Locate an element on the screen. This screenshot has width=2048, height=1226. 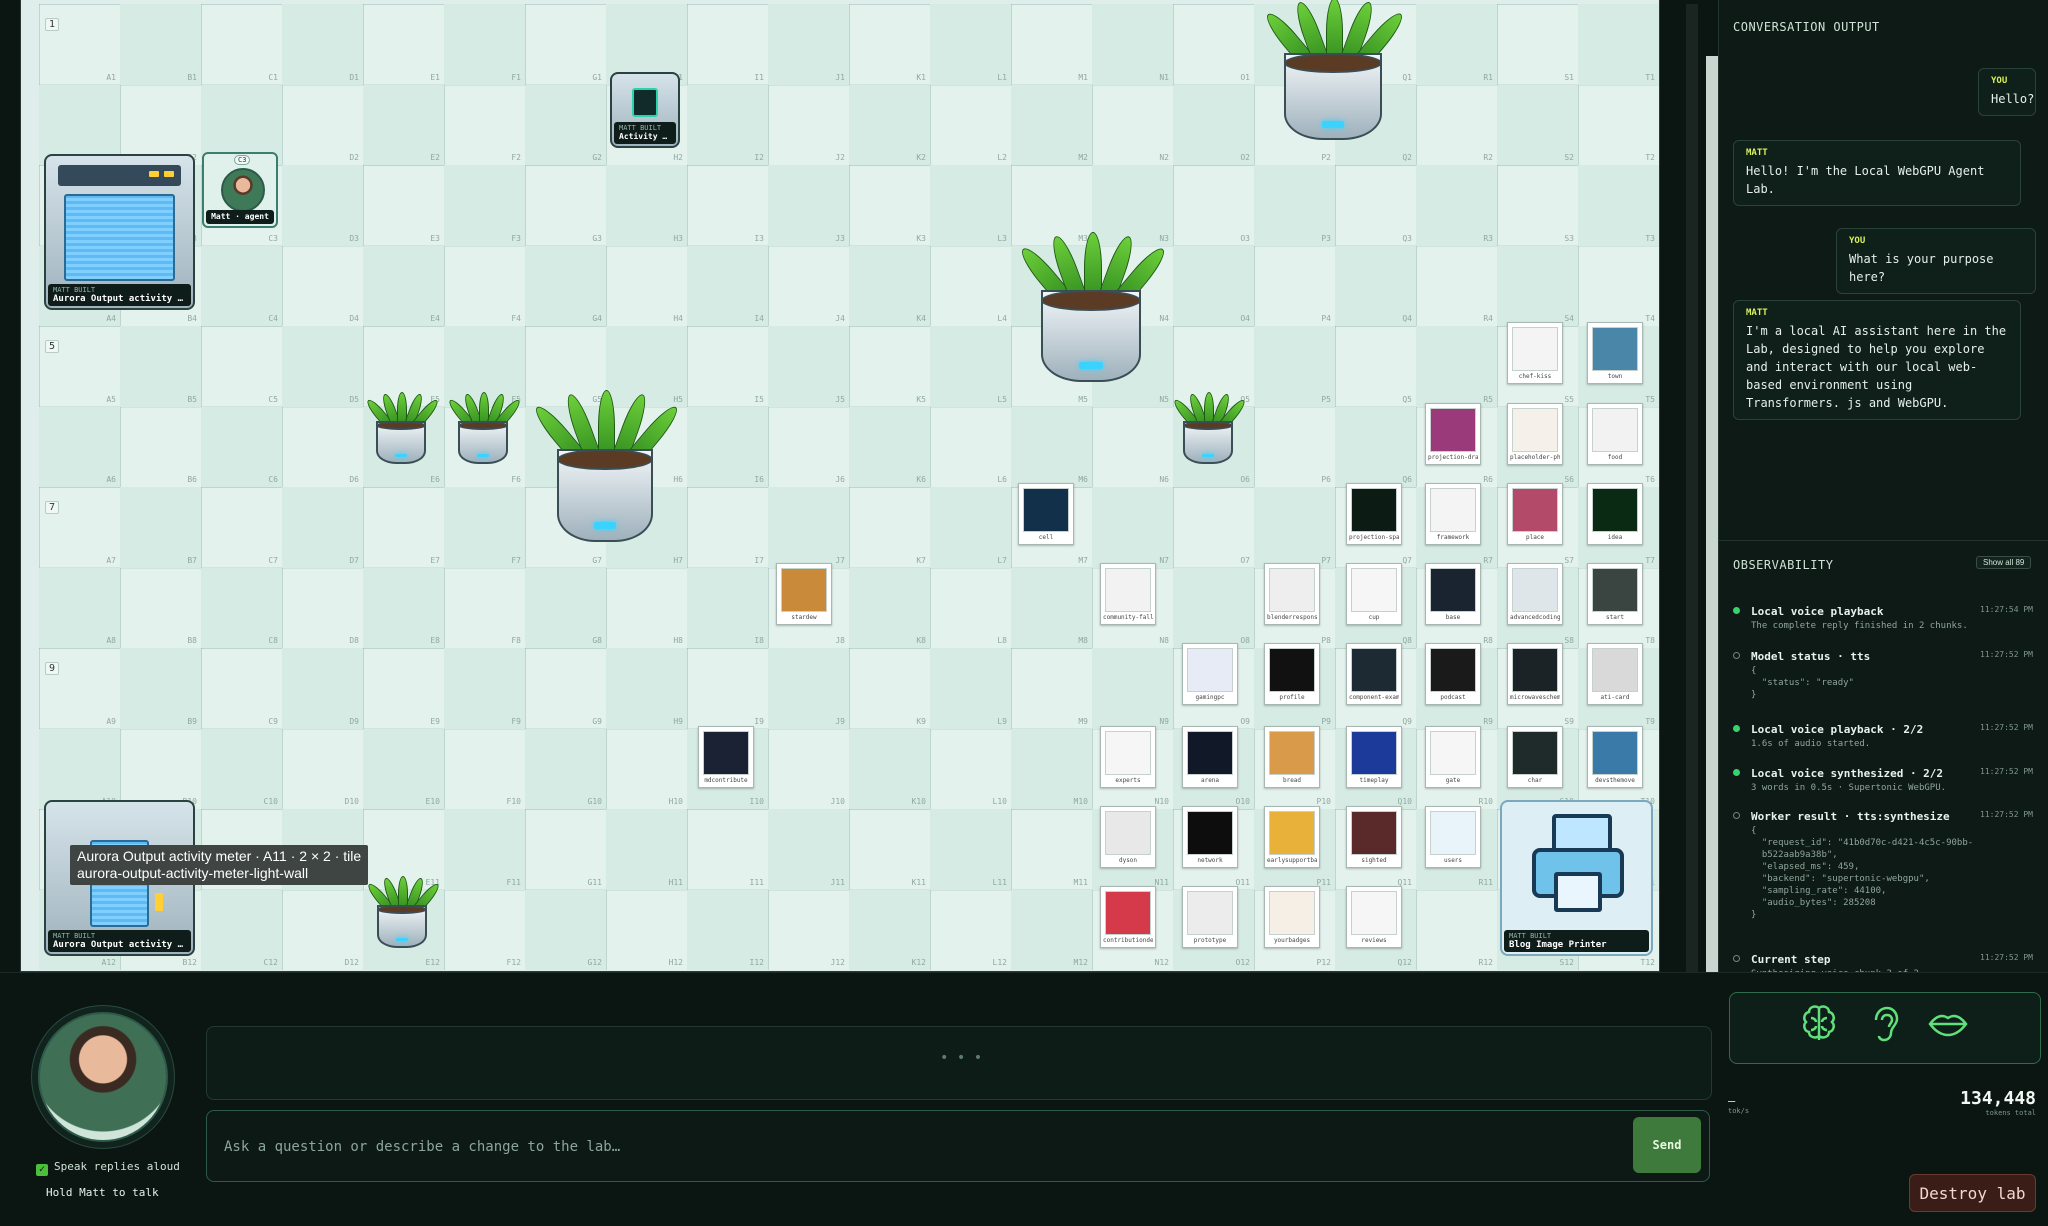
grid-cell: H11 is located at coordinates (646, 849).